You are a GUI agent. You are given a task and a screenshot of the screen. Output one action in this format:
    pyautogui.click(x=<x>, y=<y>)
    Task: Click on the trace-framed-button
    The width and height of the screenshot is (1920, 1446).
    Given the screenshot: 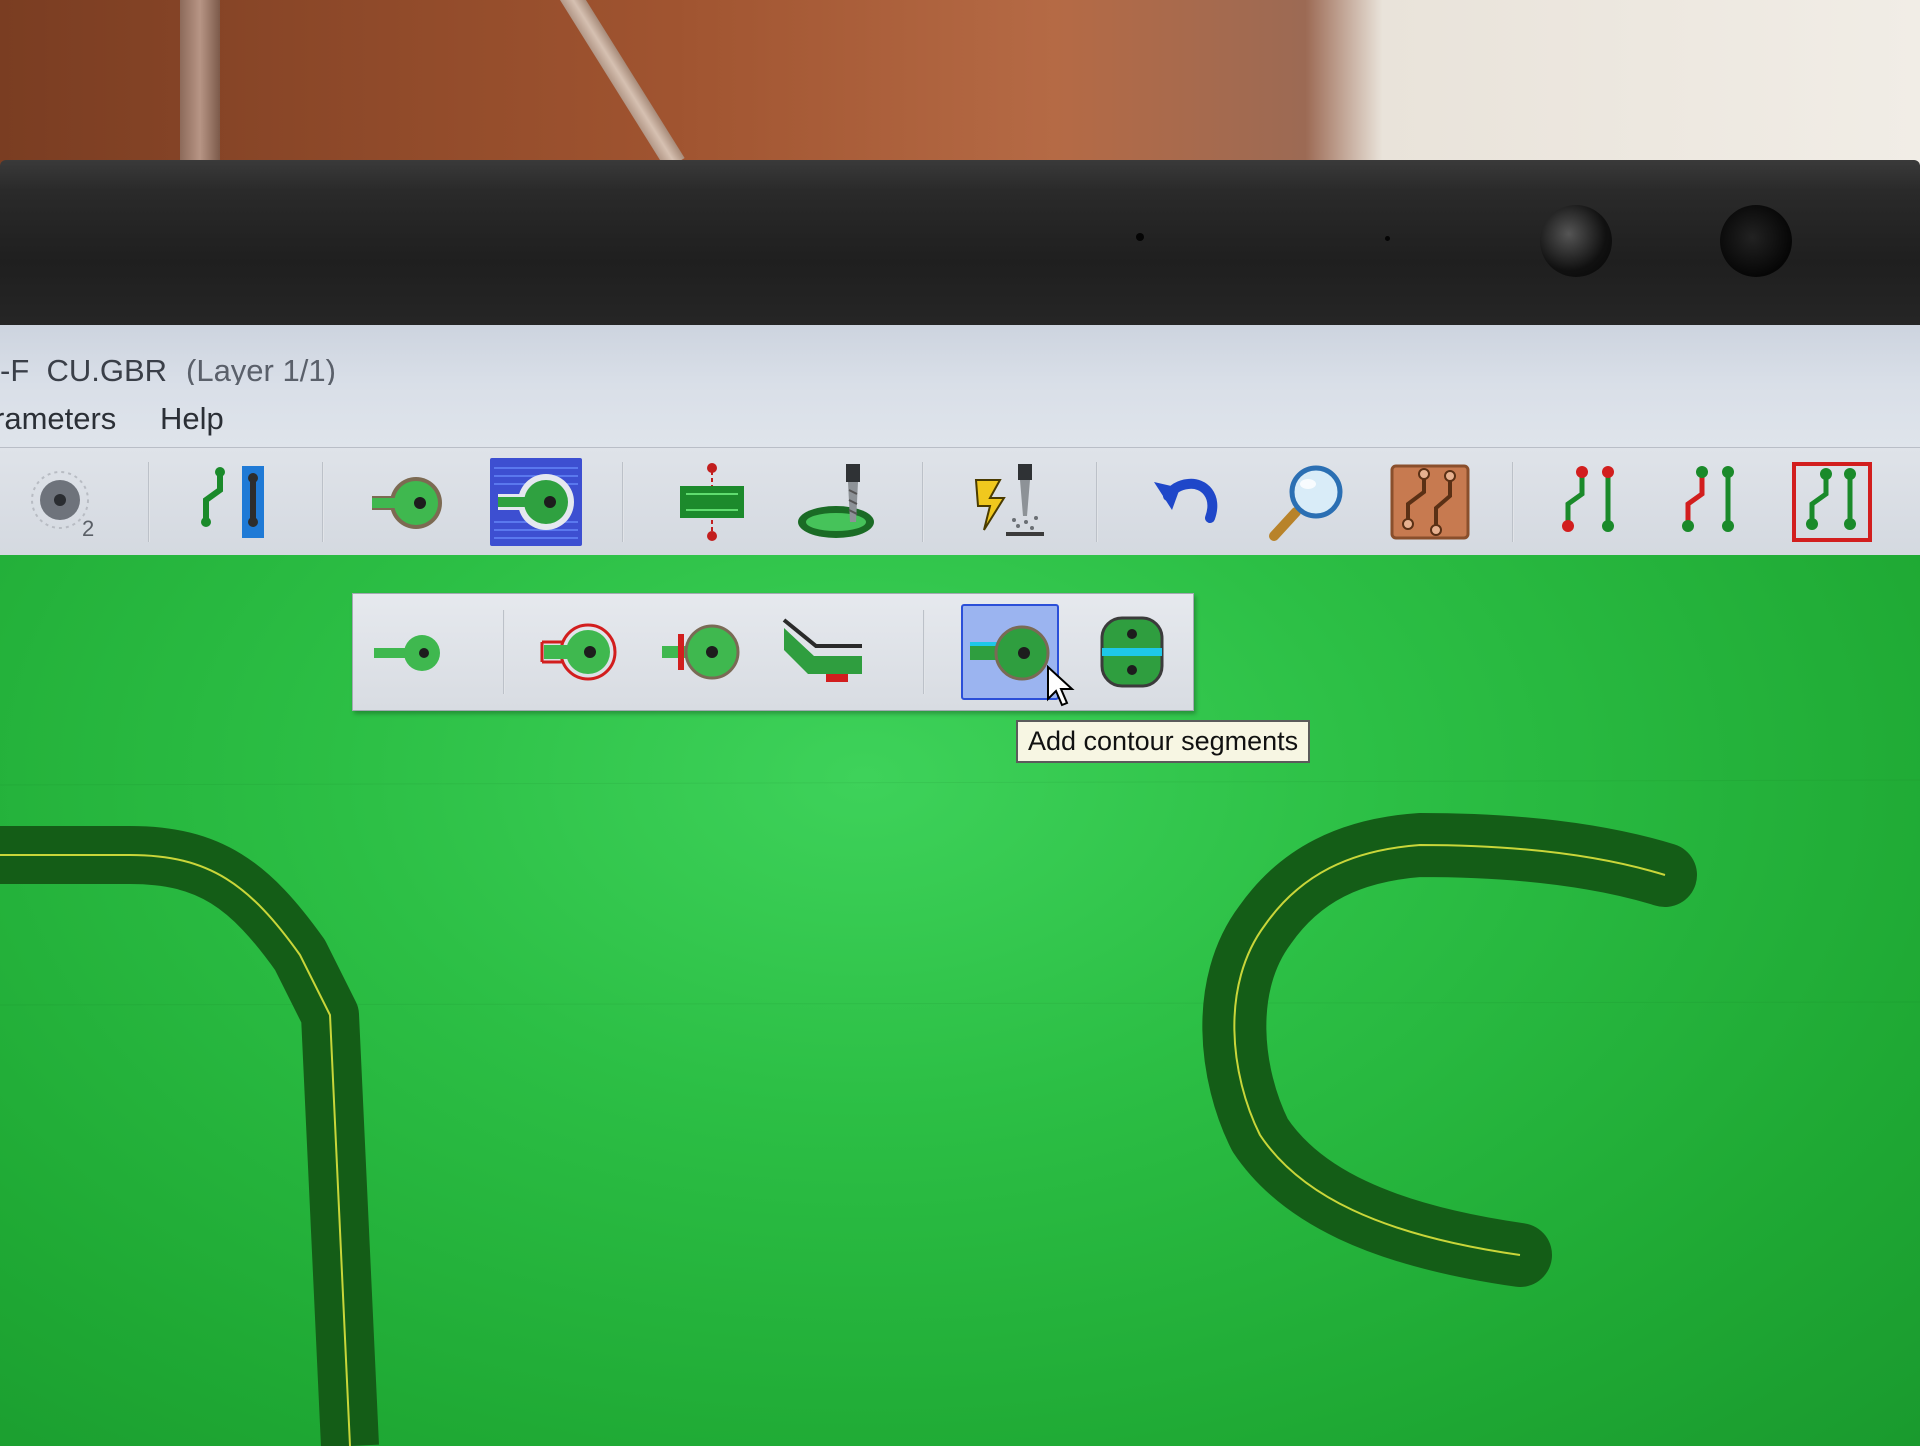 What is the action you would take?
    pyautogui.click(x=1832, y=502)
    